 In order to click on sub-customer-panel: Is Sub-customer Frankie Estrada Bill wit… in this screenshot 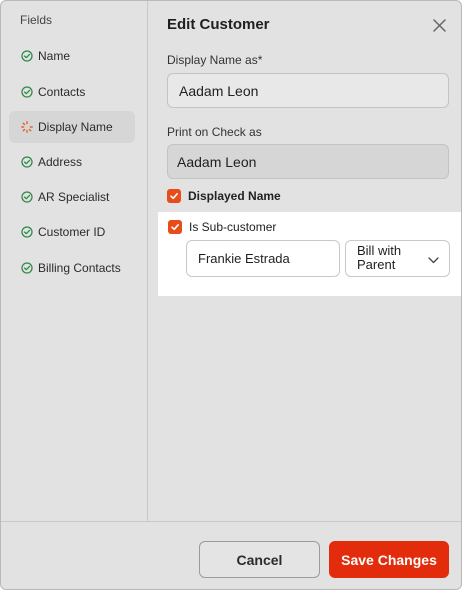, I will do `click(309, 254)`.